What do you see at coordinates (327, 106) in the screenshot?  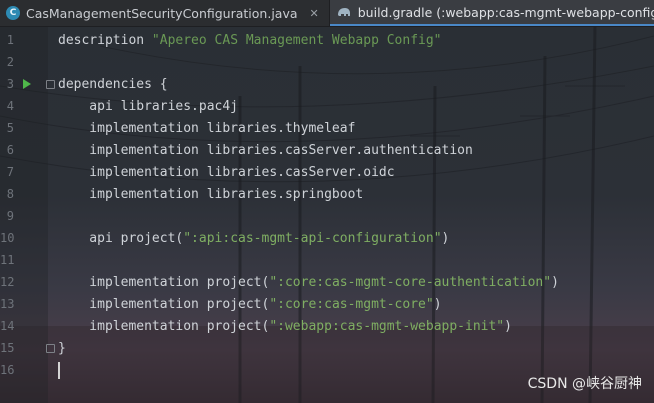 I see `code-line: 4 api libraries.pac4j` at bounding box center [327, 106].